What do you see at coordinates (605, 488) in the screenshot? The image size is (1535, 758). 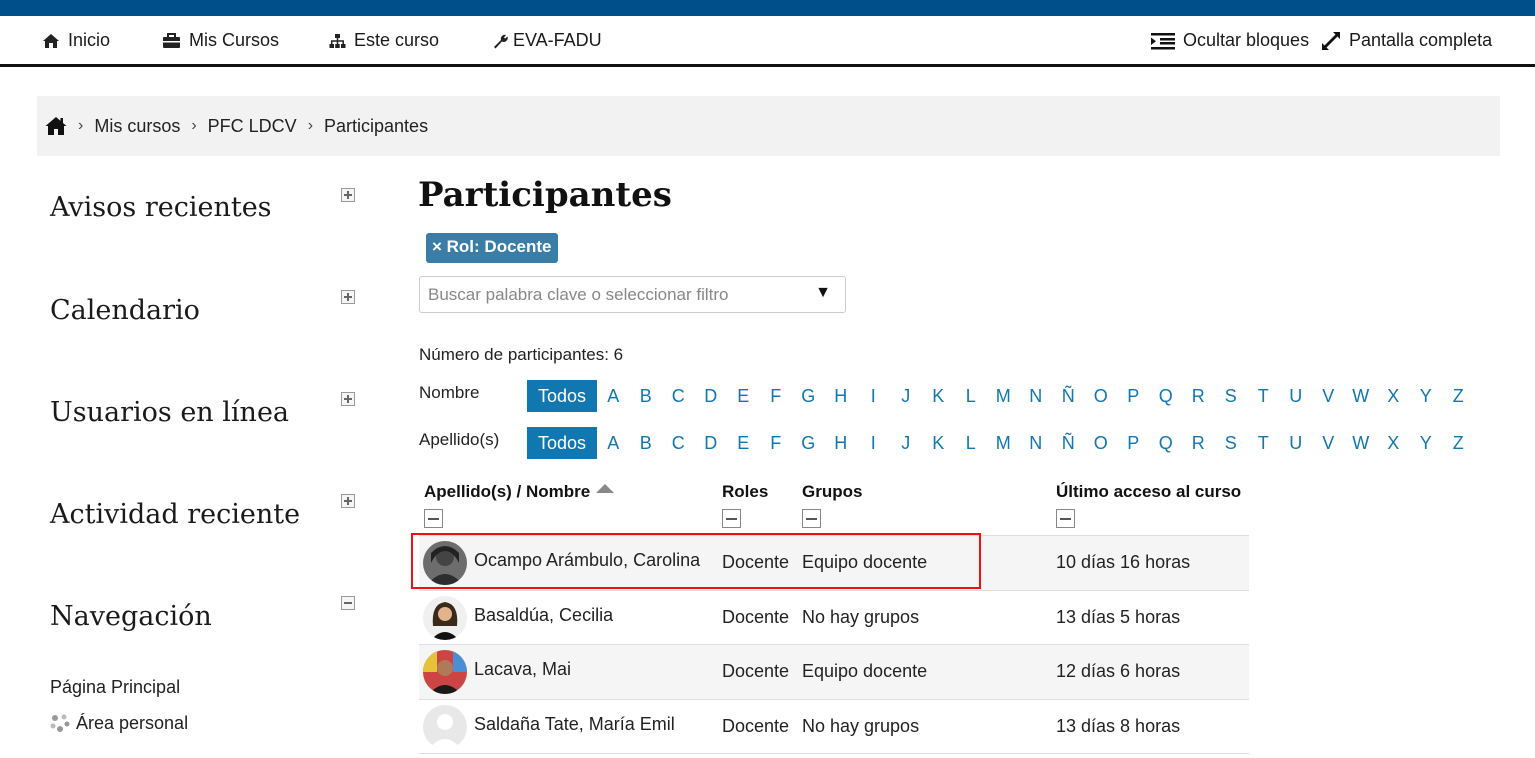 I see `sort-ascending-icon` at bounding box center [605, 488].